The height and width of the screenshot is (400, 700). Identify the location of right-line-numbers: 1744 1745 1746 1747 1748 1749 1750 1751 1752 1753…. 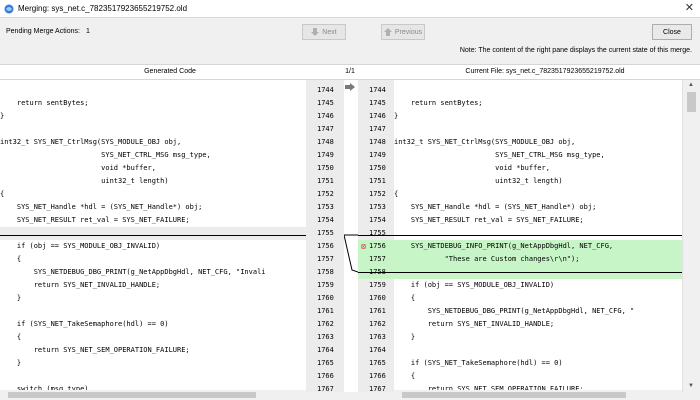
(376, 236).